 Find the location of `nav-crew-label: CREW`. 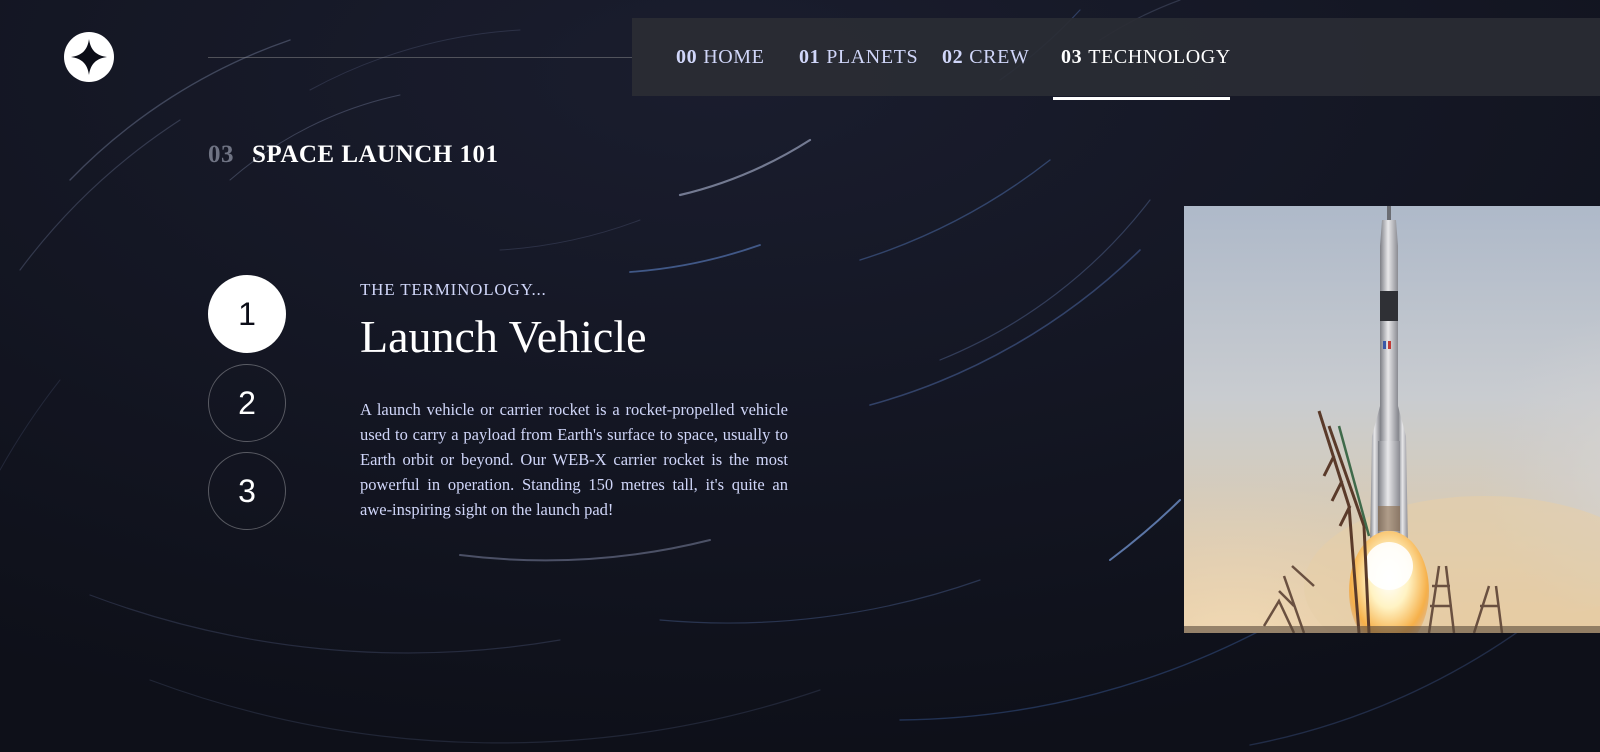

nav-crew-label: CREW is located at coordinates (999, 56).